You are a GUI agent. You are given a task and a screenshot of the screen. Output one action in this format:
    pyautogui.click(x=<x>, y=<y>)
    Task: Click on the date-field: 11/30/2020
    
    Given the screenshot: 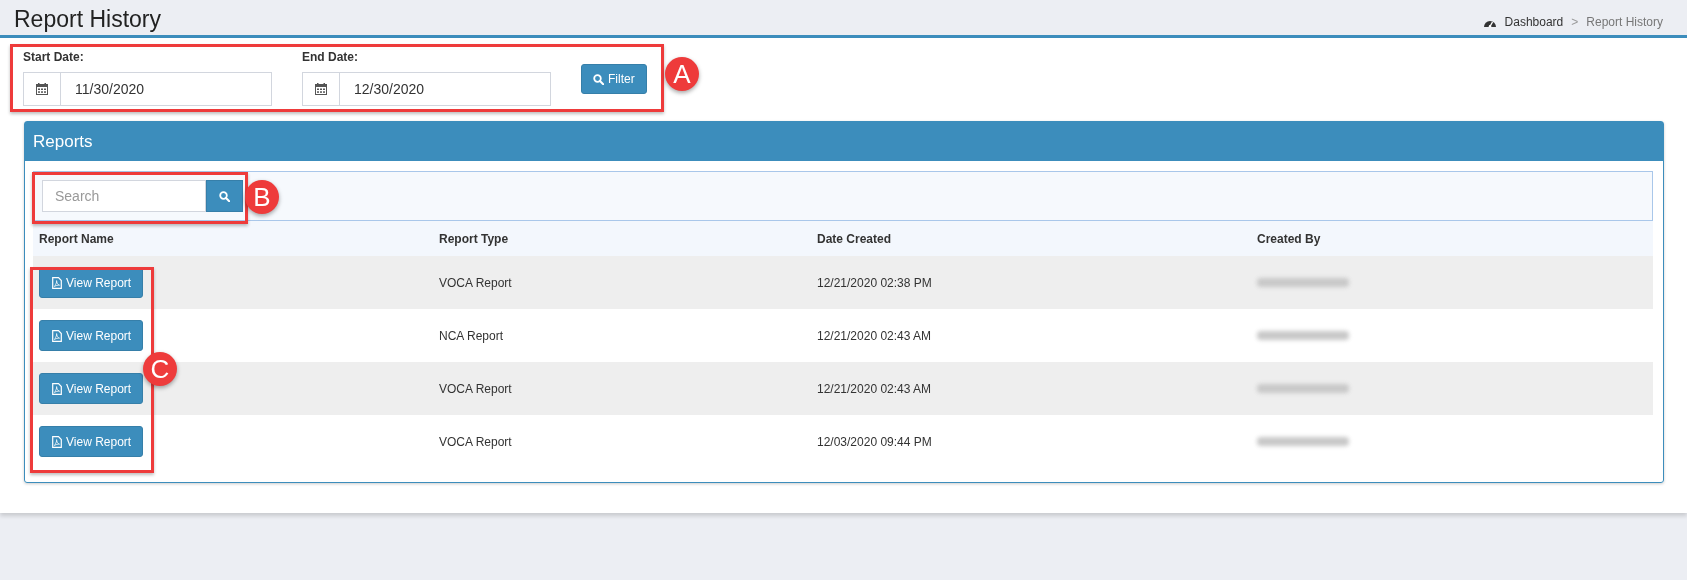 What is the action you would take?
    pyautogui.click(x=147, y=89)
    